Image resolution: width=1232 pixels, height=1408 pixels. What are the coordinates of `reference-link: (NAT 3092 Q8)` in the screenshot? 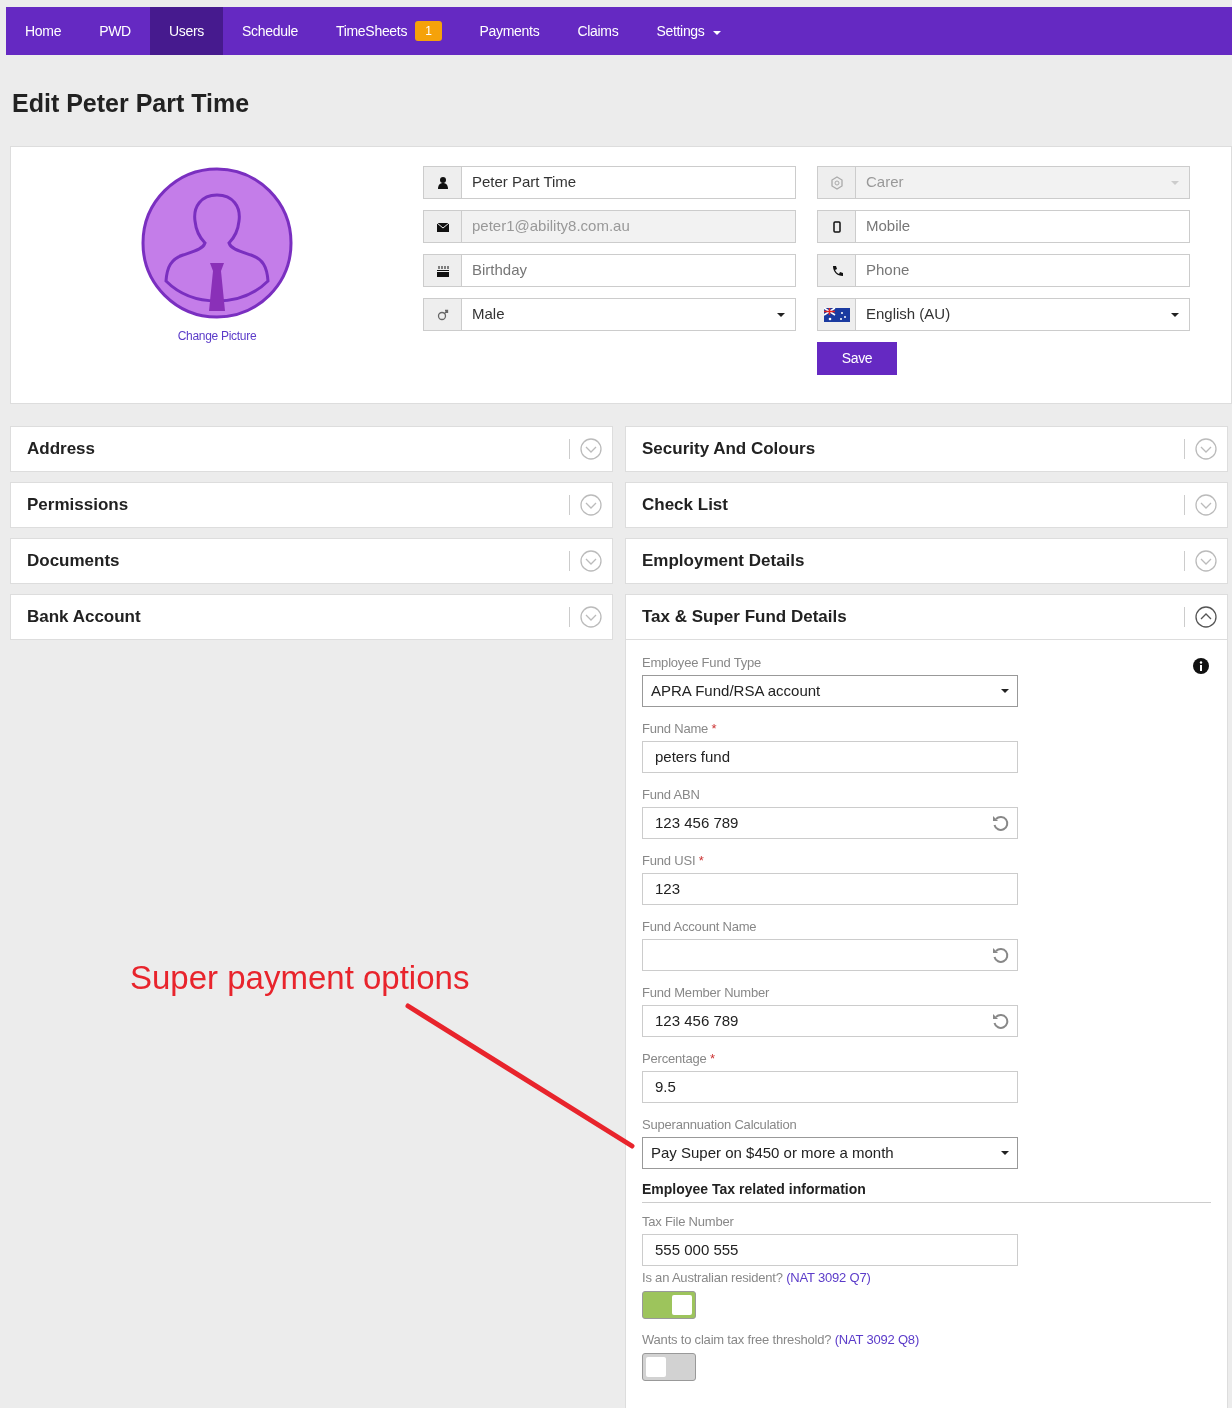 It's located at (877, 1339).